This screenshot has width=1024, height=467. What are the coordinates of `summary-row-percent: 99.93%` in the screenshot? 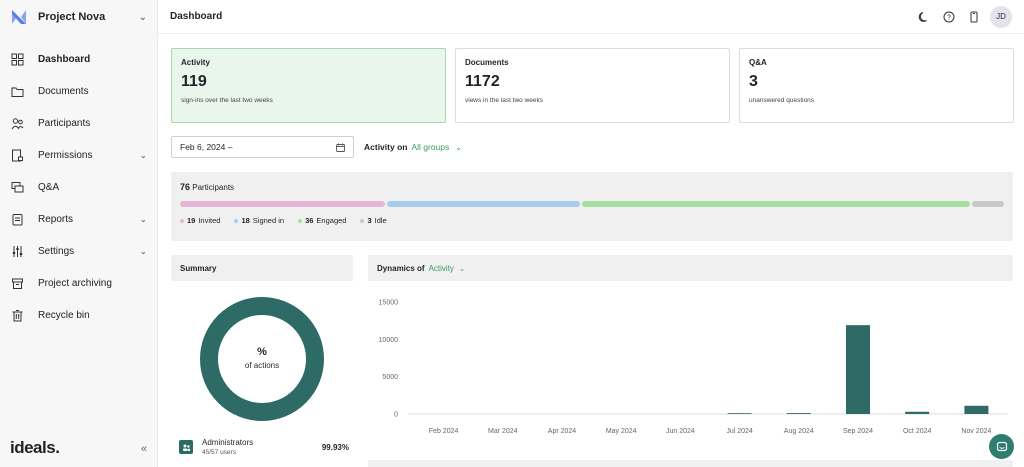 It's located at (335, 447).